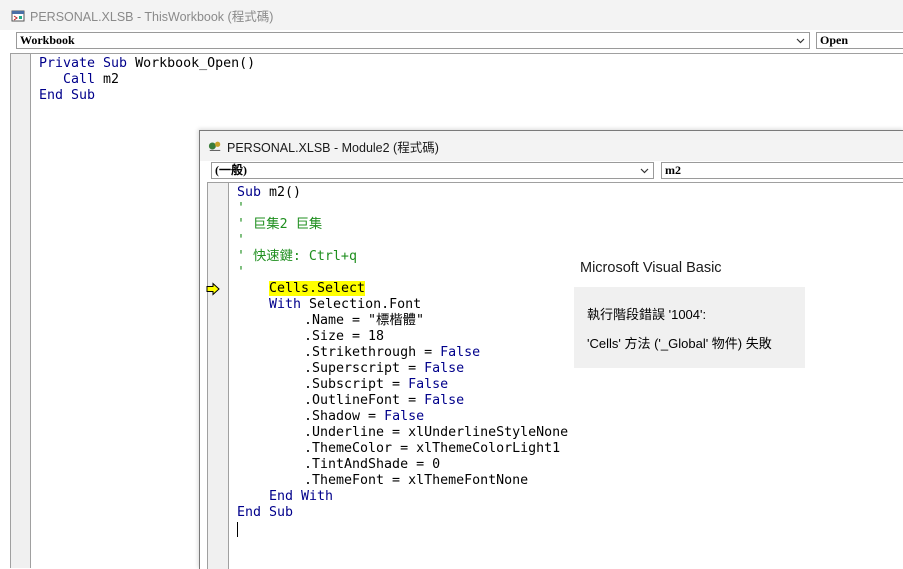  What do you see at coordinates (834, 40) in the screenshot?
I see `procedure-combo-value: Open` at bounding box center [834, 40].